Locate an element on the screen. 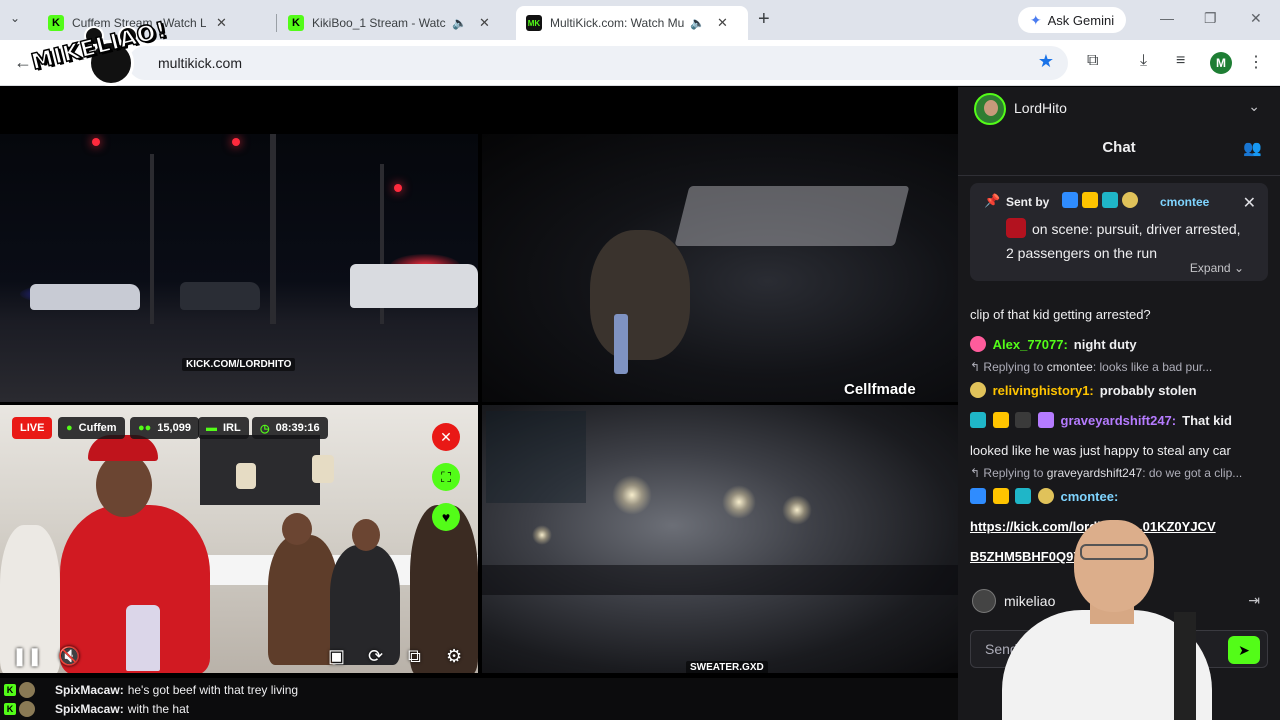 This screenshot has height=720, width=1280. pip-icon: ▣ is located at coordinates (336, 656).